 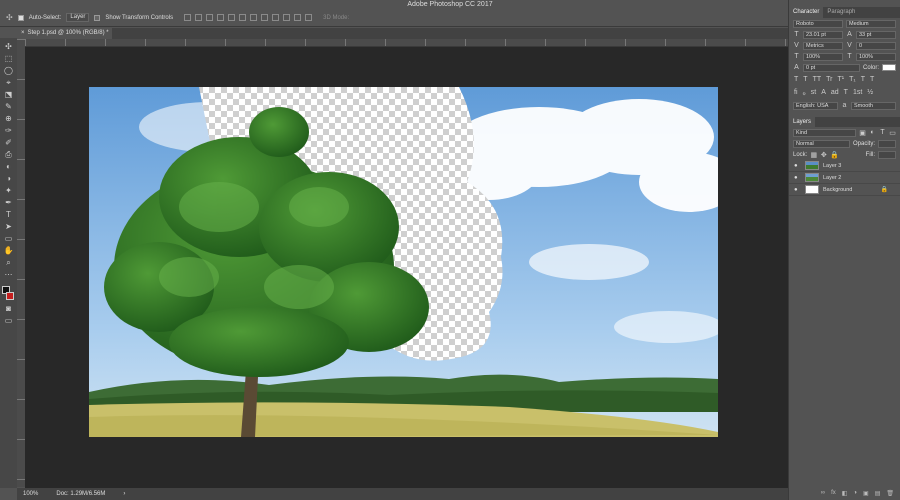 I want to click on layer-name: Background, so click(x=837, y=190).